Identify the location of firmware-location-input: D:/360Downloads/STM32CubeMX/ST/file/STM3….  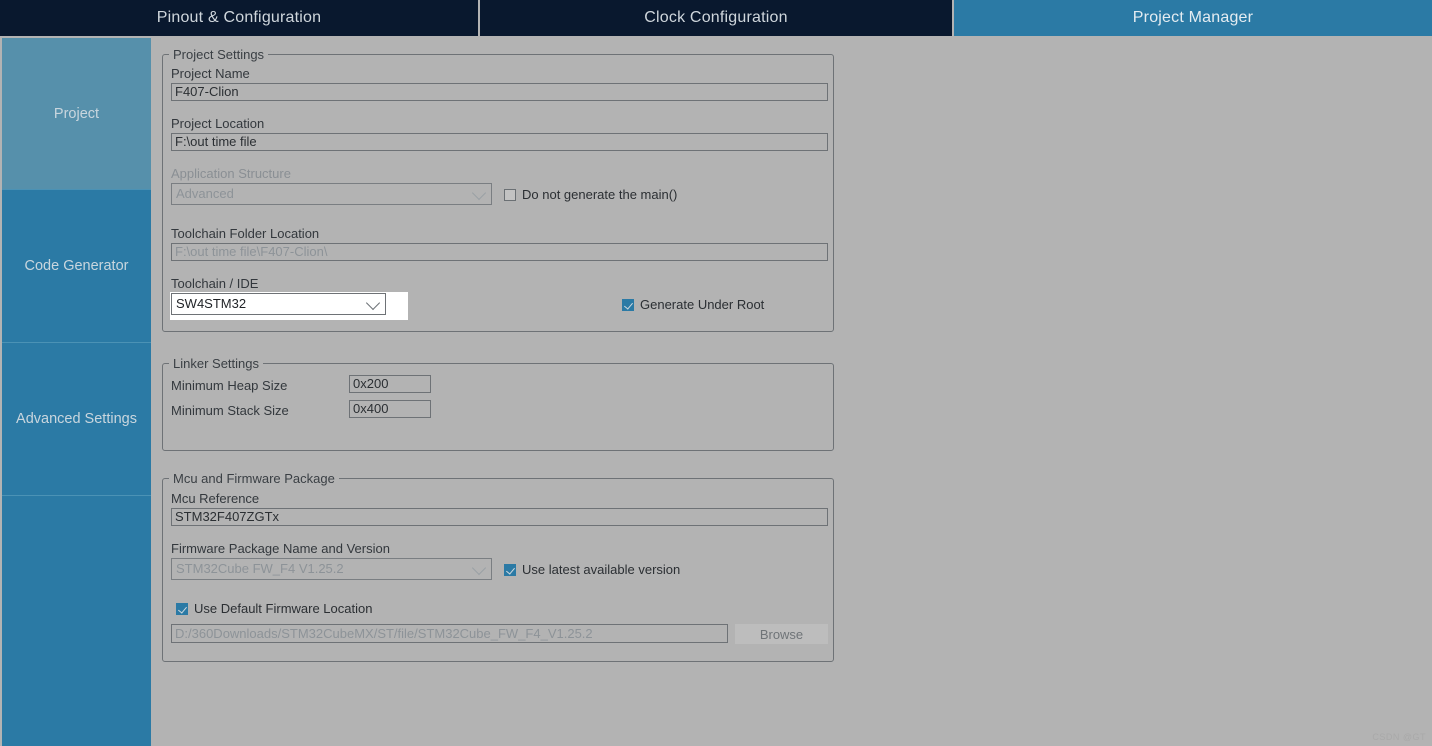
(449, 633).